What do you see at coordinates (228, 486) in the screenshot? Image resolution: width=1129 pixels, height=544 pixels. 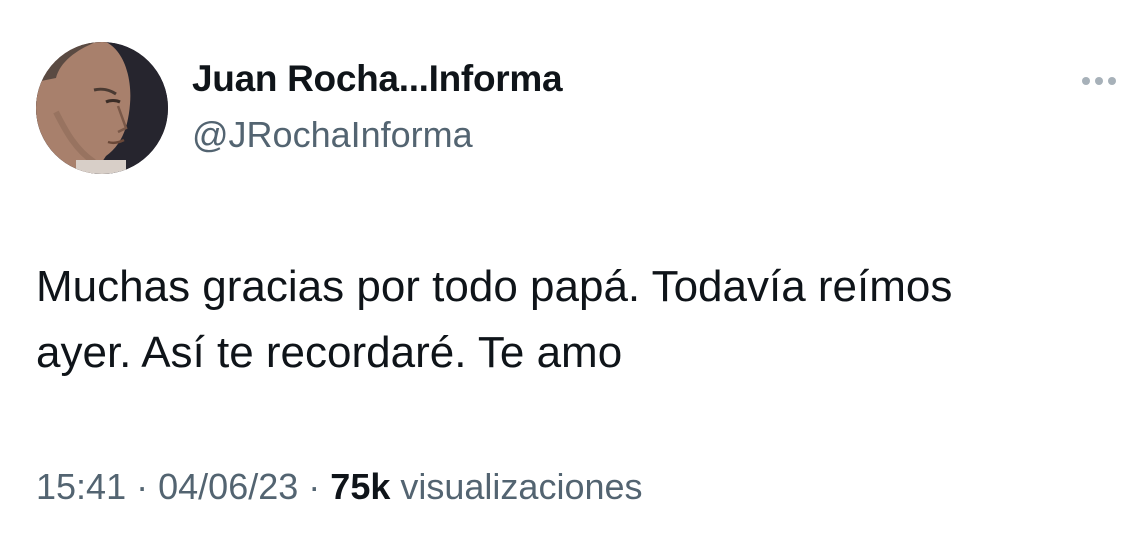 I see `tweet-date: 04/06/23` at bounding box center [228, 486].